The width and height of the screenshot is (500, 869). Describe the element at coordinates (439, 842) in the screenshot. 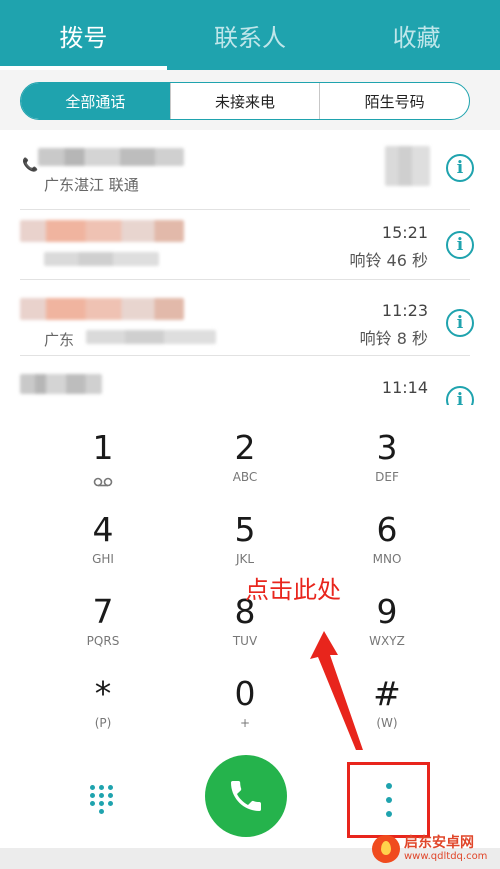

I see `watermark-name: 启东安卓网` at that location.